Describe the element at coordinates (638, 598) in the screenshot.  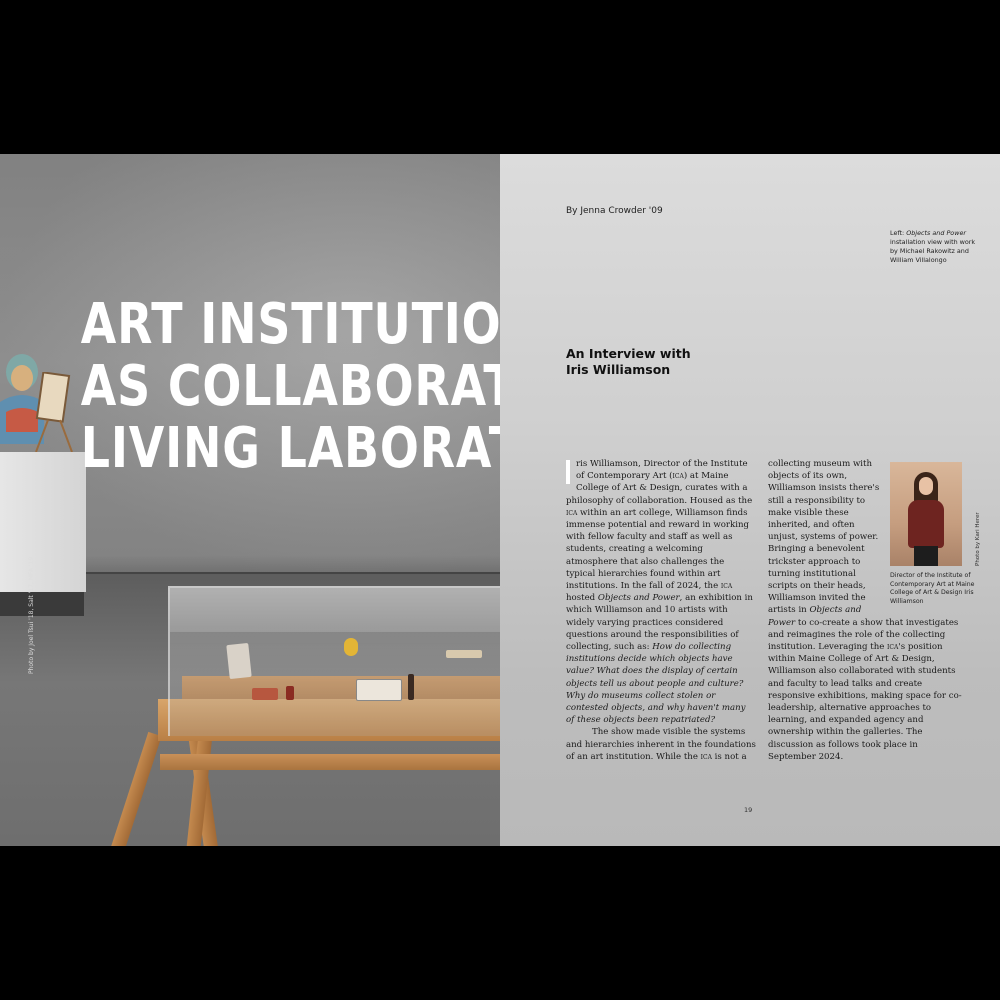
I see `exhibition-title: Objects and Power` at that location.